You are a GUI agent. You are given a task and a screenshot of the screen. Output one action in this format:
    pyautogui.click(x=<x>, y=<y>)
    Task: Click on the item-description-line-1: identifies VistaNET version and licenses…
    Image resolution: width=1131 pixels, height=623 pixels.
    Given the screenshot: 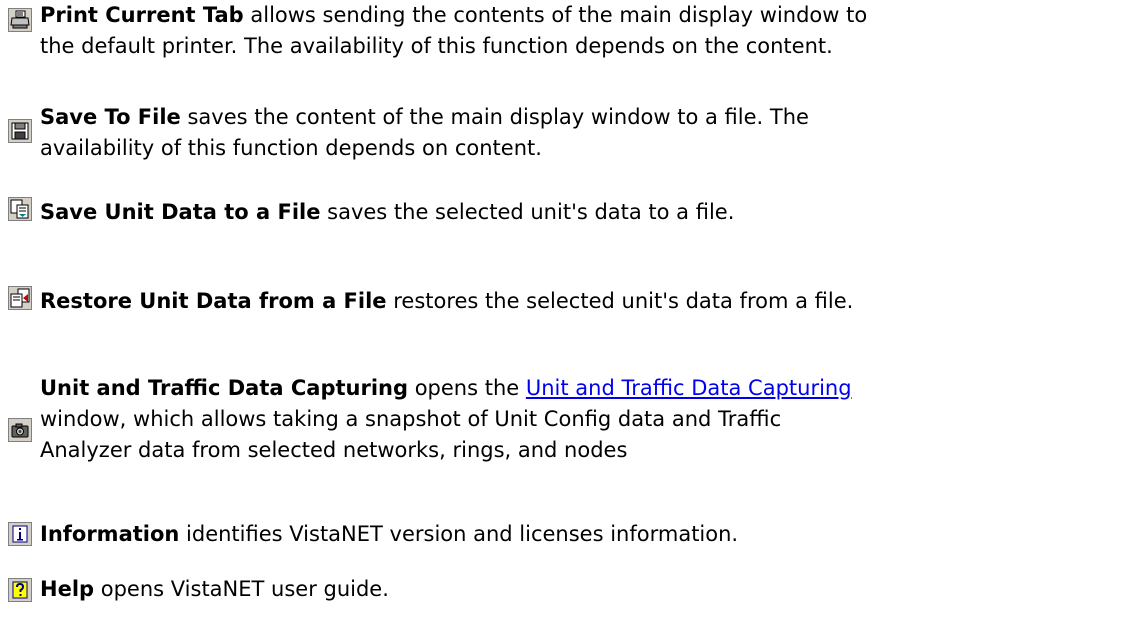 What is the action you would take?
    pyautogui.click(x=459, y=534)
    